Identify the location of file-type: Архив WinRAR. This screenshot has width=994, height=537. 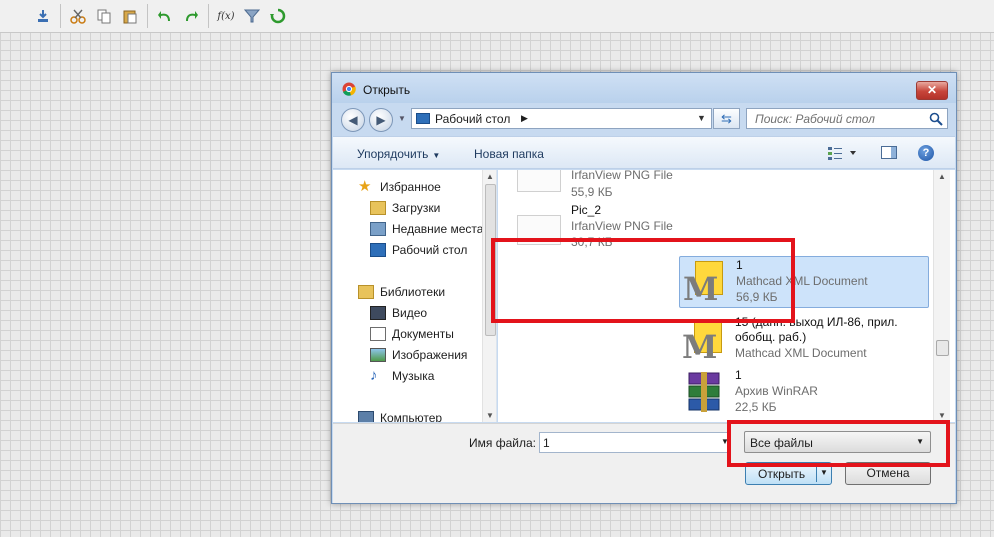
(776, 391).